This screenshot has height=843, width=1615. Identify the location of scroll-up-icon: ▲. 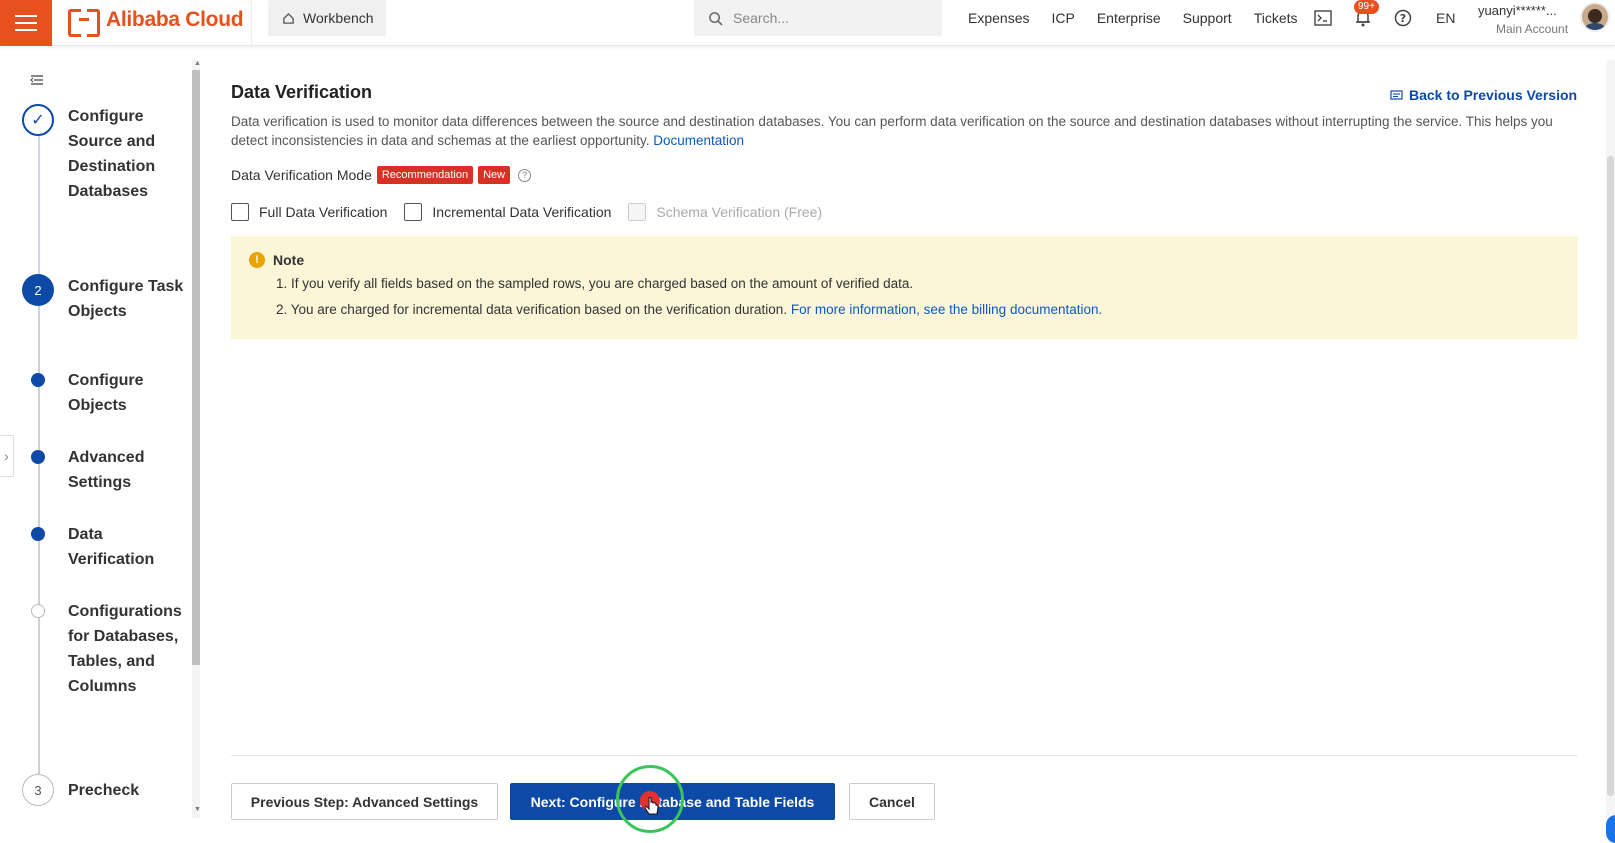
(197, 63).